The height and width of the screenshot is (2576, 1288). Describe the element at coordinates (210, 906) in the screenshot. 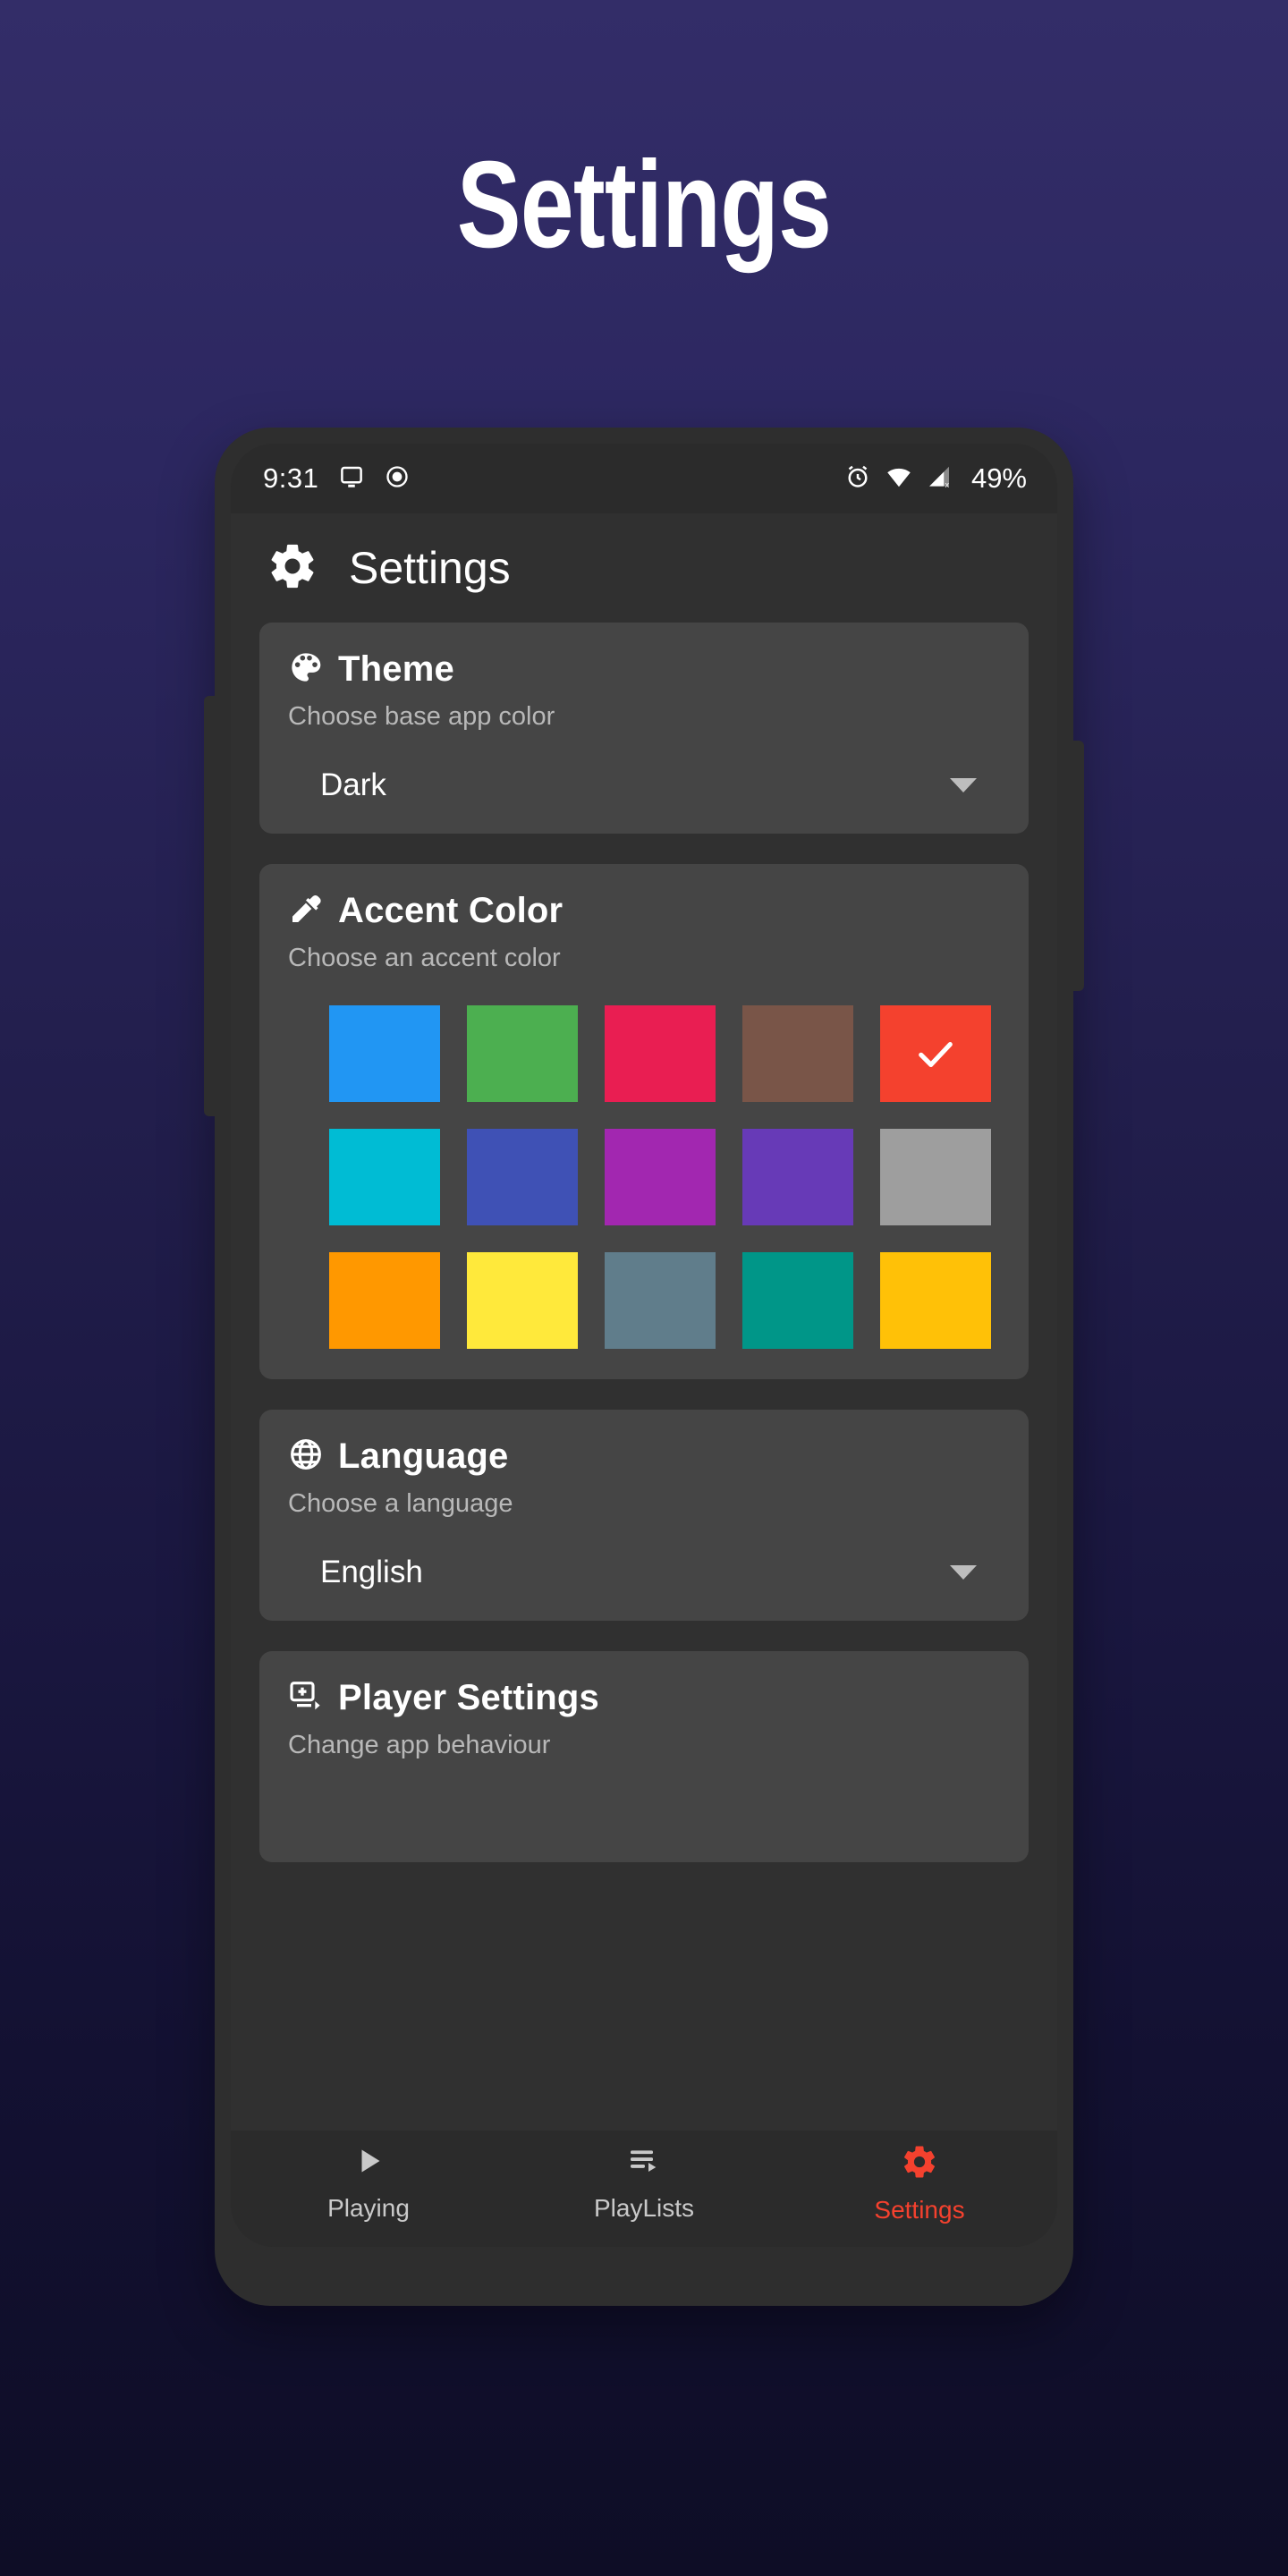

I see `volume-button` at that location.